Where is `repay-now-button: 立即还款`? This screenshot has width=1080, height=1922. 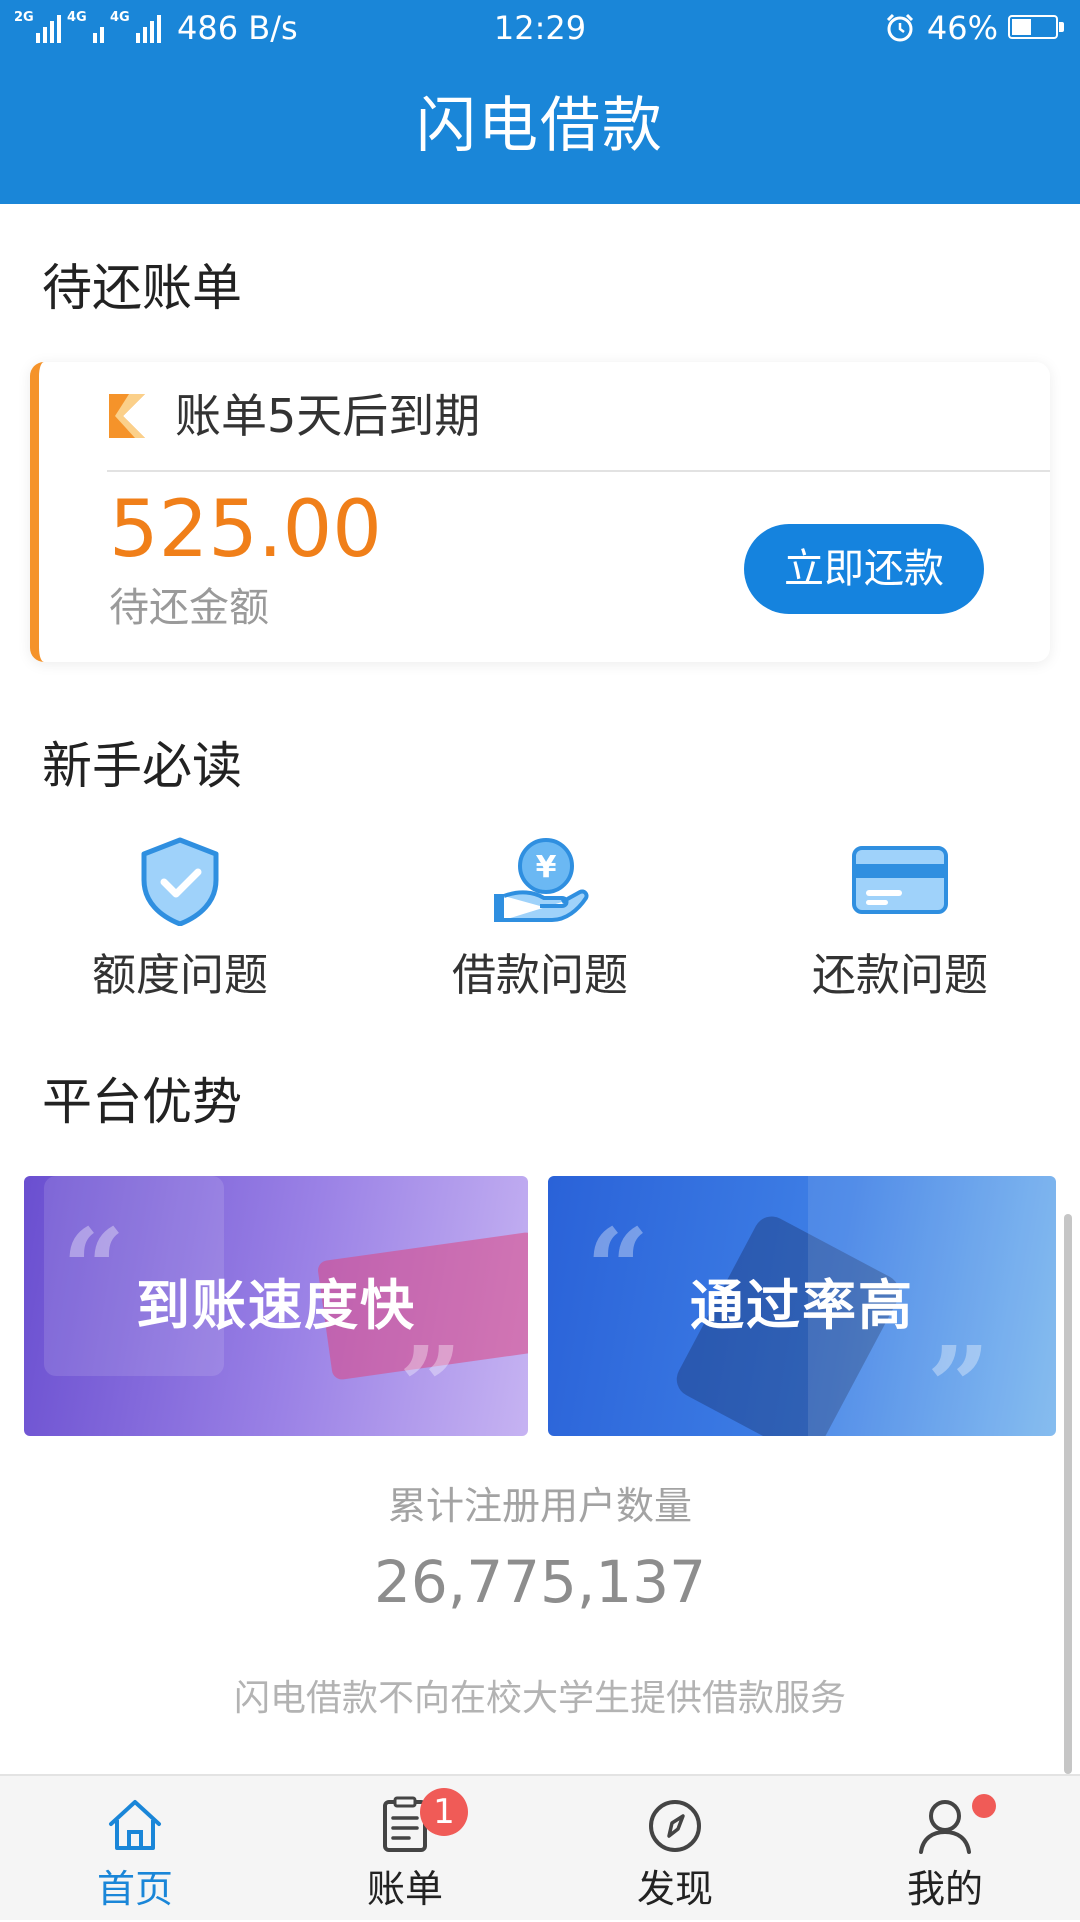
repay-now-button: 立即还款 is located at coordinates (864, 569).